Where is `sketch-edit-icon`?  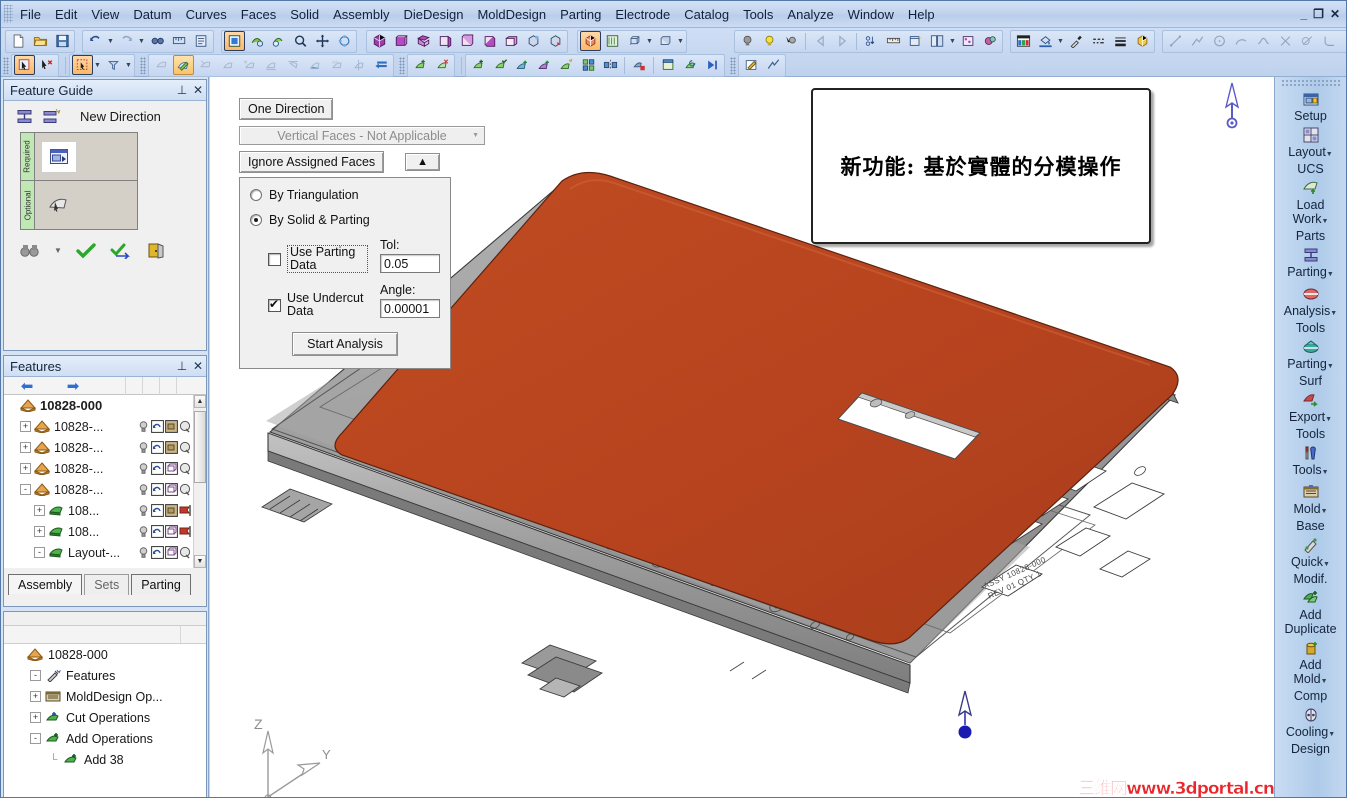 sketch-edit-icon is located at coordinates (751, 65).